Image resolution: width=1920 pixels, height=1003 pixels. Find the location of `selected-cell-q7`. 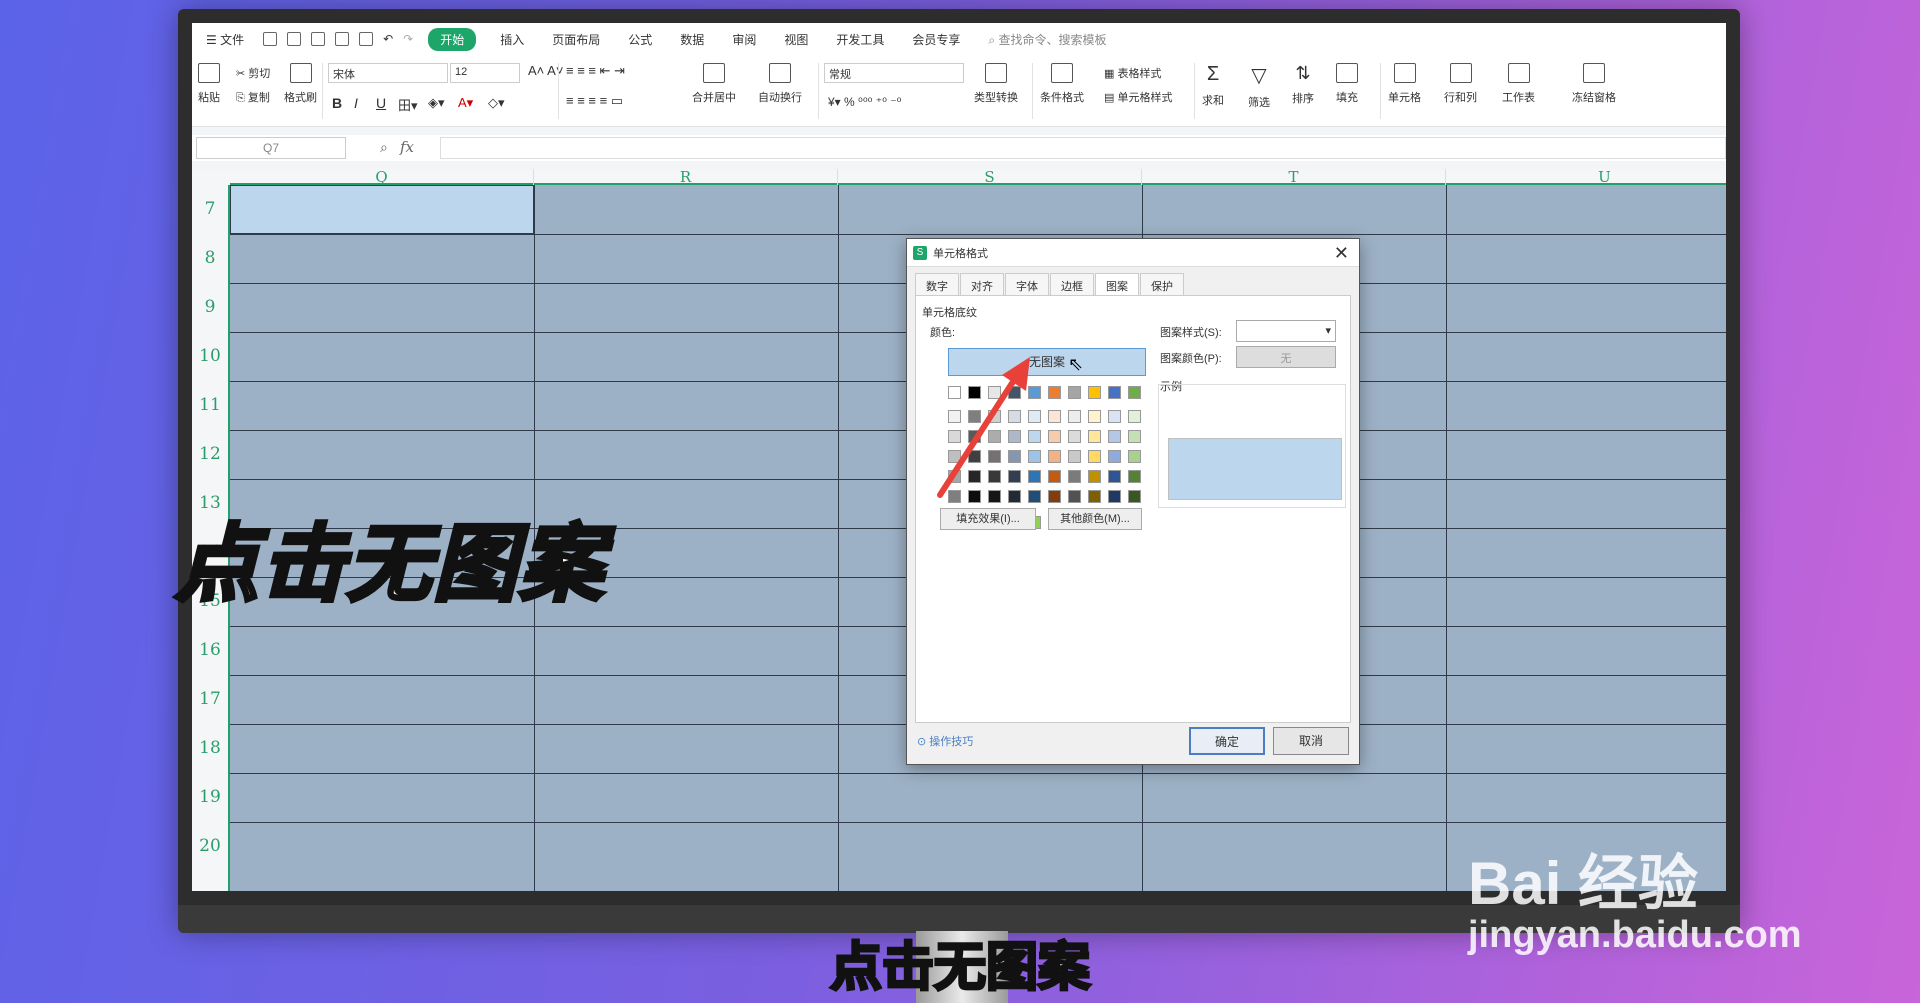

selected-cell-q7 is located at coordinates (382, 209).